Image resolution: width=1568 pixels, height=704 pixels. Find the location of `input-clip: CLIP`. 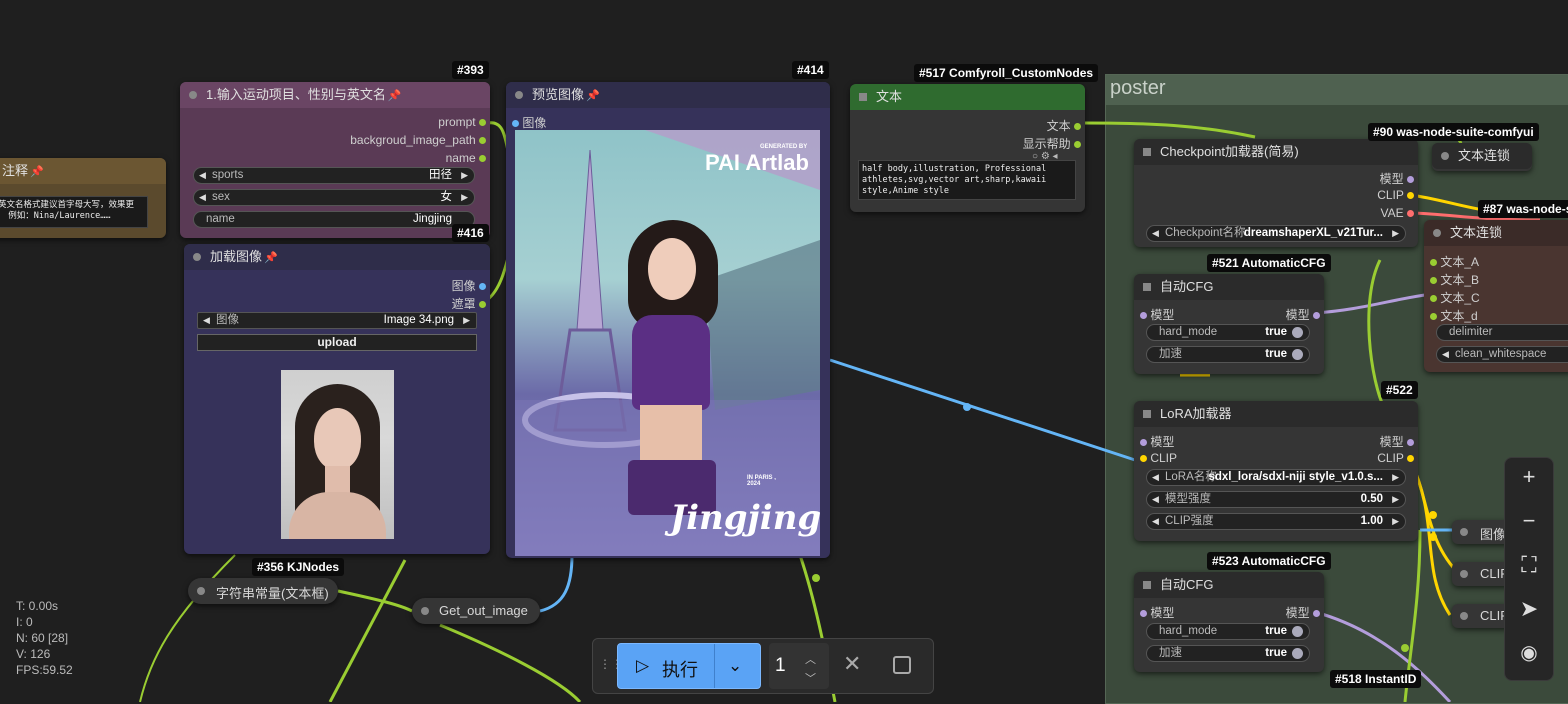

input-clip: CLIP is located at coordinates (1158, 458).